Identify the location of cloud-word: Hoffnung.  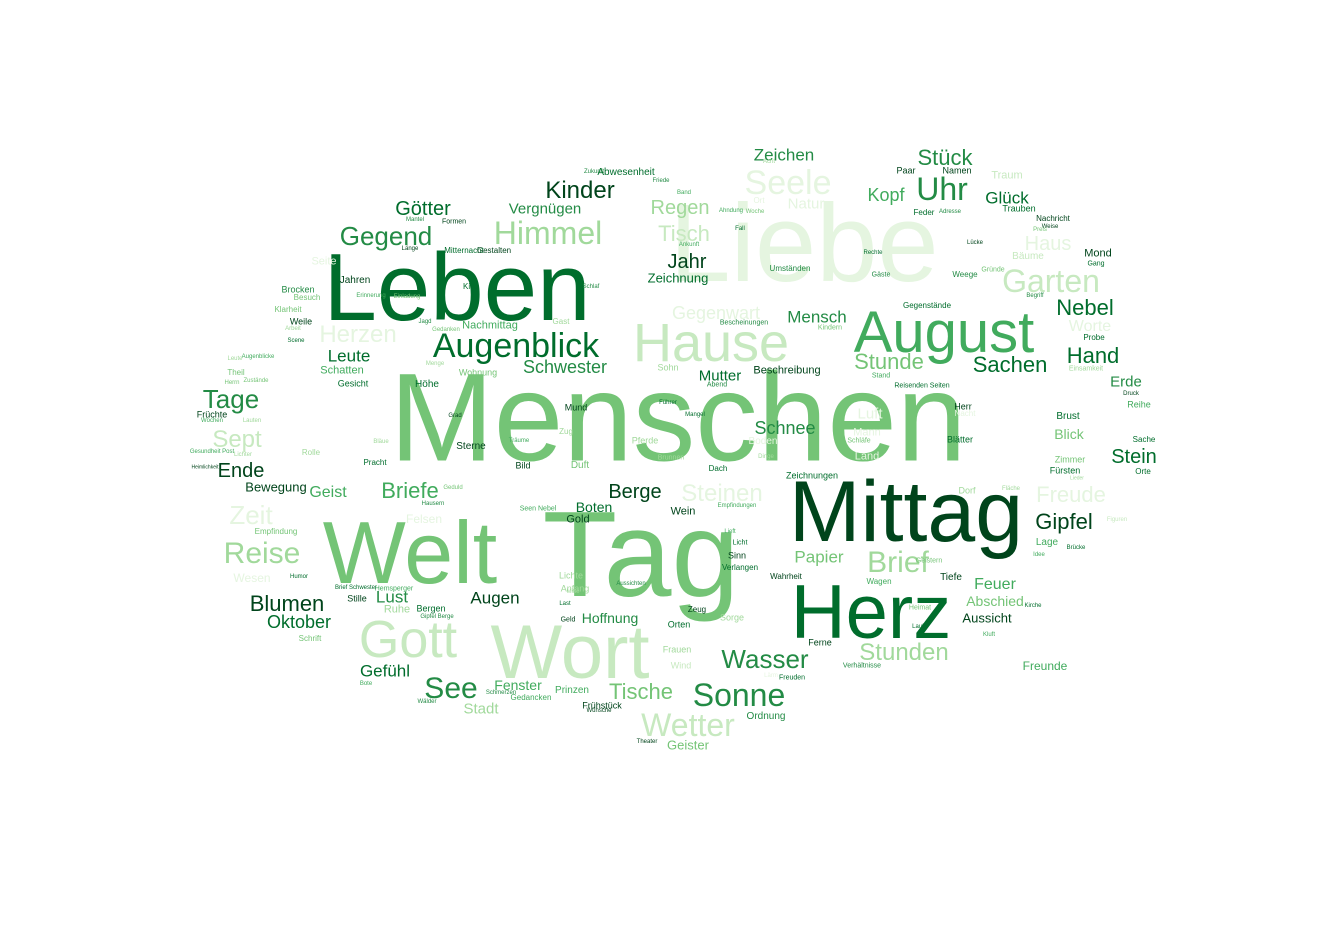
(610, 618).